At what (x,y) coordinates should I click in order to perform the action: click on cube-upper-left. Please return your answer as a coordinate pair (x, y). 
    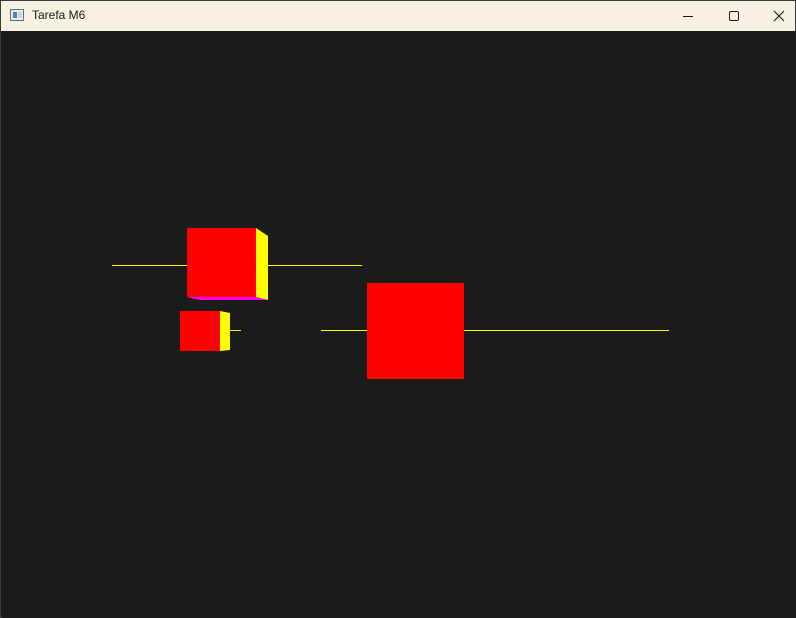
    Looking at the image, I should click on (227, 264).